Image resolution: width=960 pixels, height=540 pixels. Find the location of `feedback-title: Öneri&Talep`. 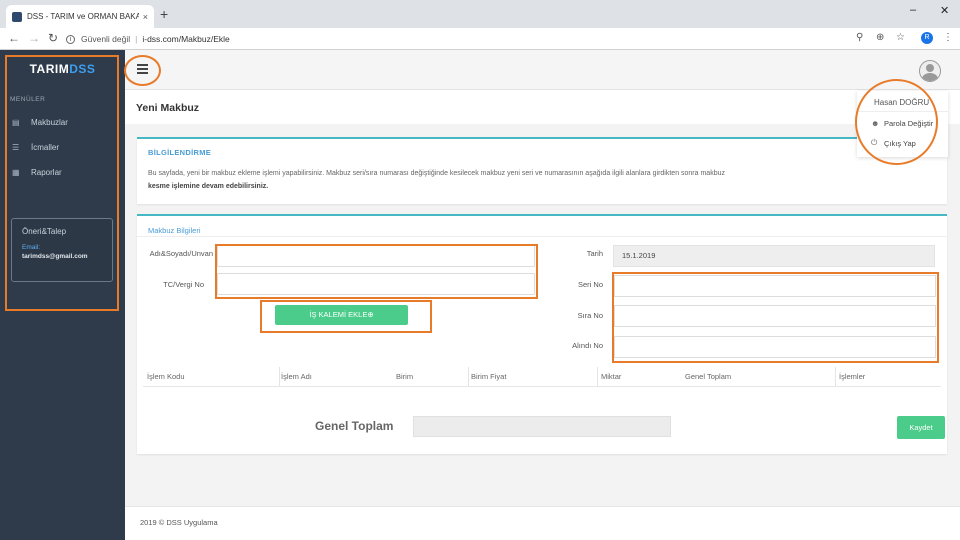

feedback-title: Öneri&Talep is located at coordinates (44, 231).